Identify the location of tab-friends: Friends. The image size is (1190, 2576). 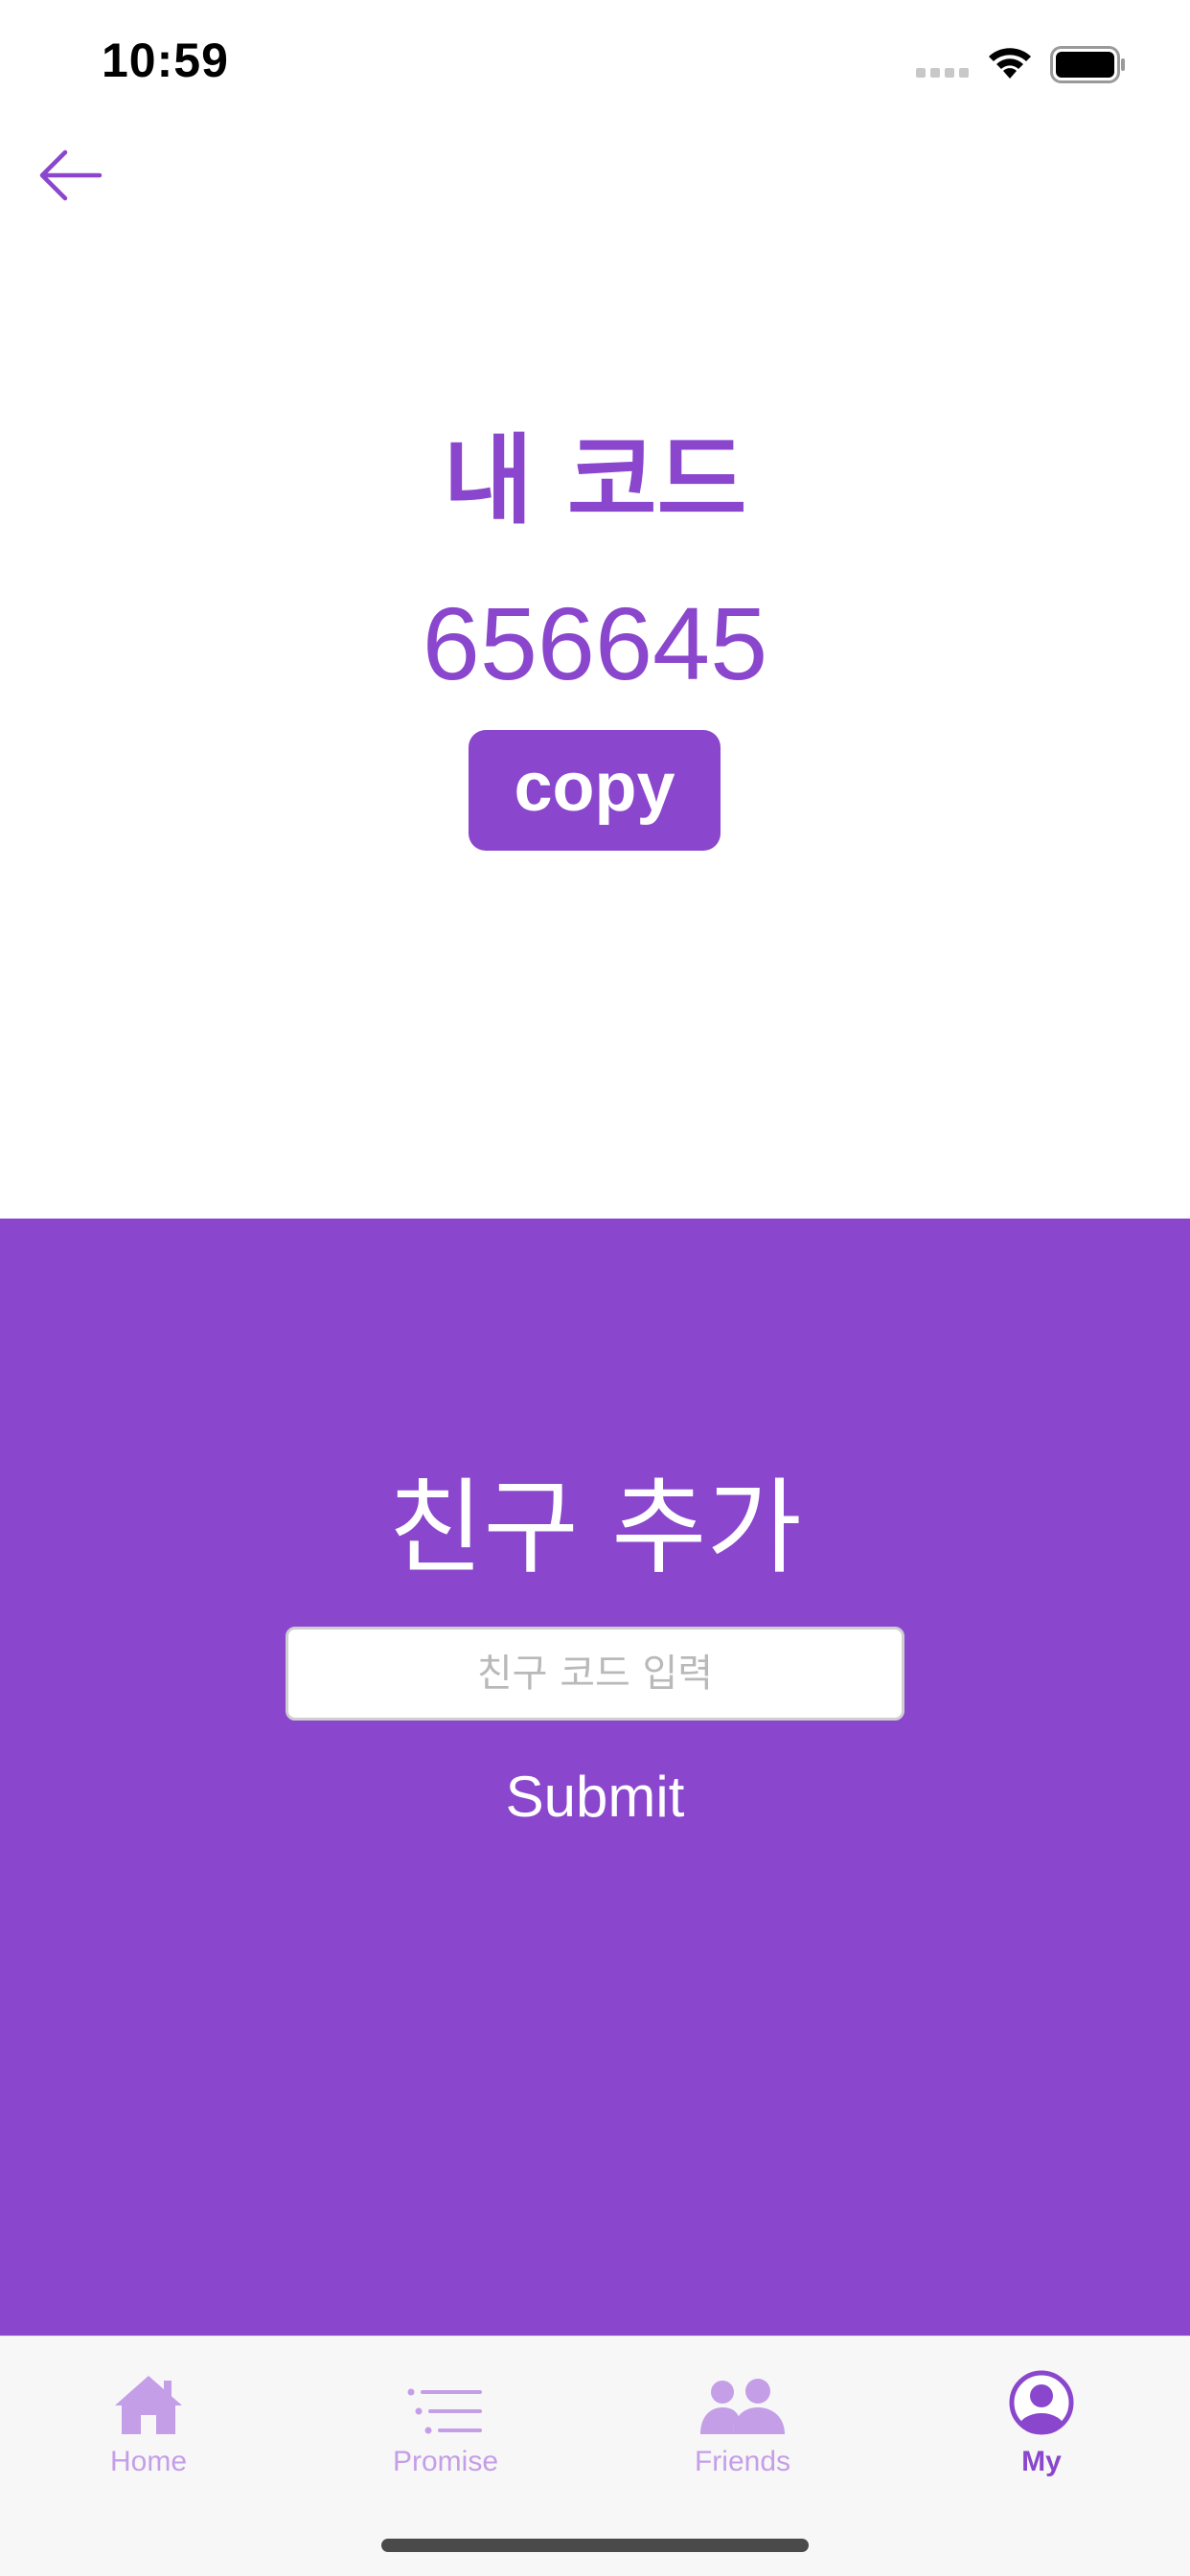
(743, 2427).